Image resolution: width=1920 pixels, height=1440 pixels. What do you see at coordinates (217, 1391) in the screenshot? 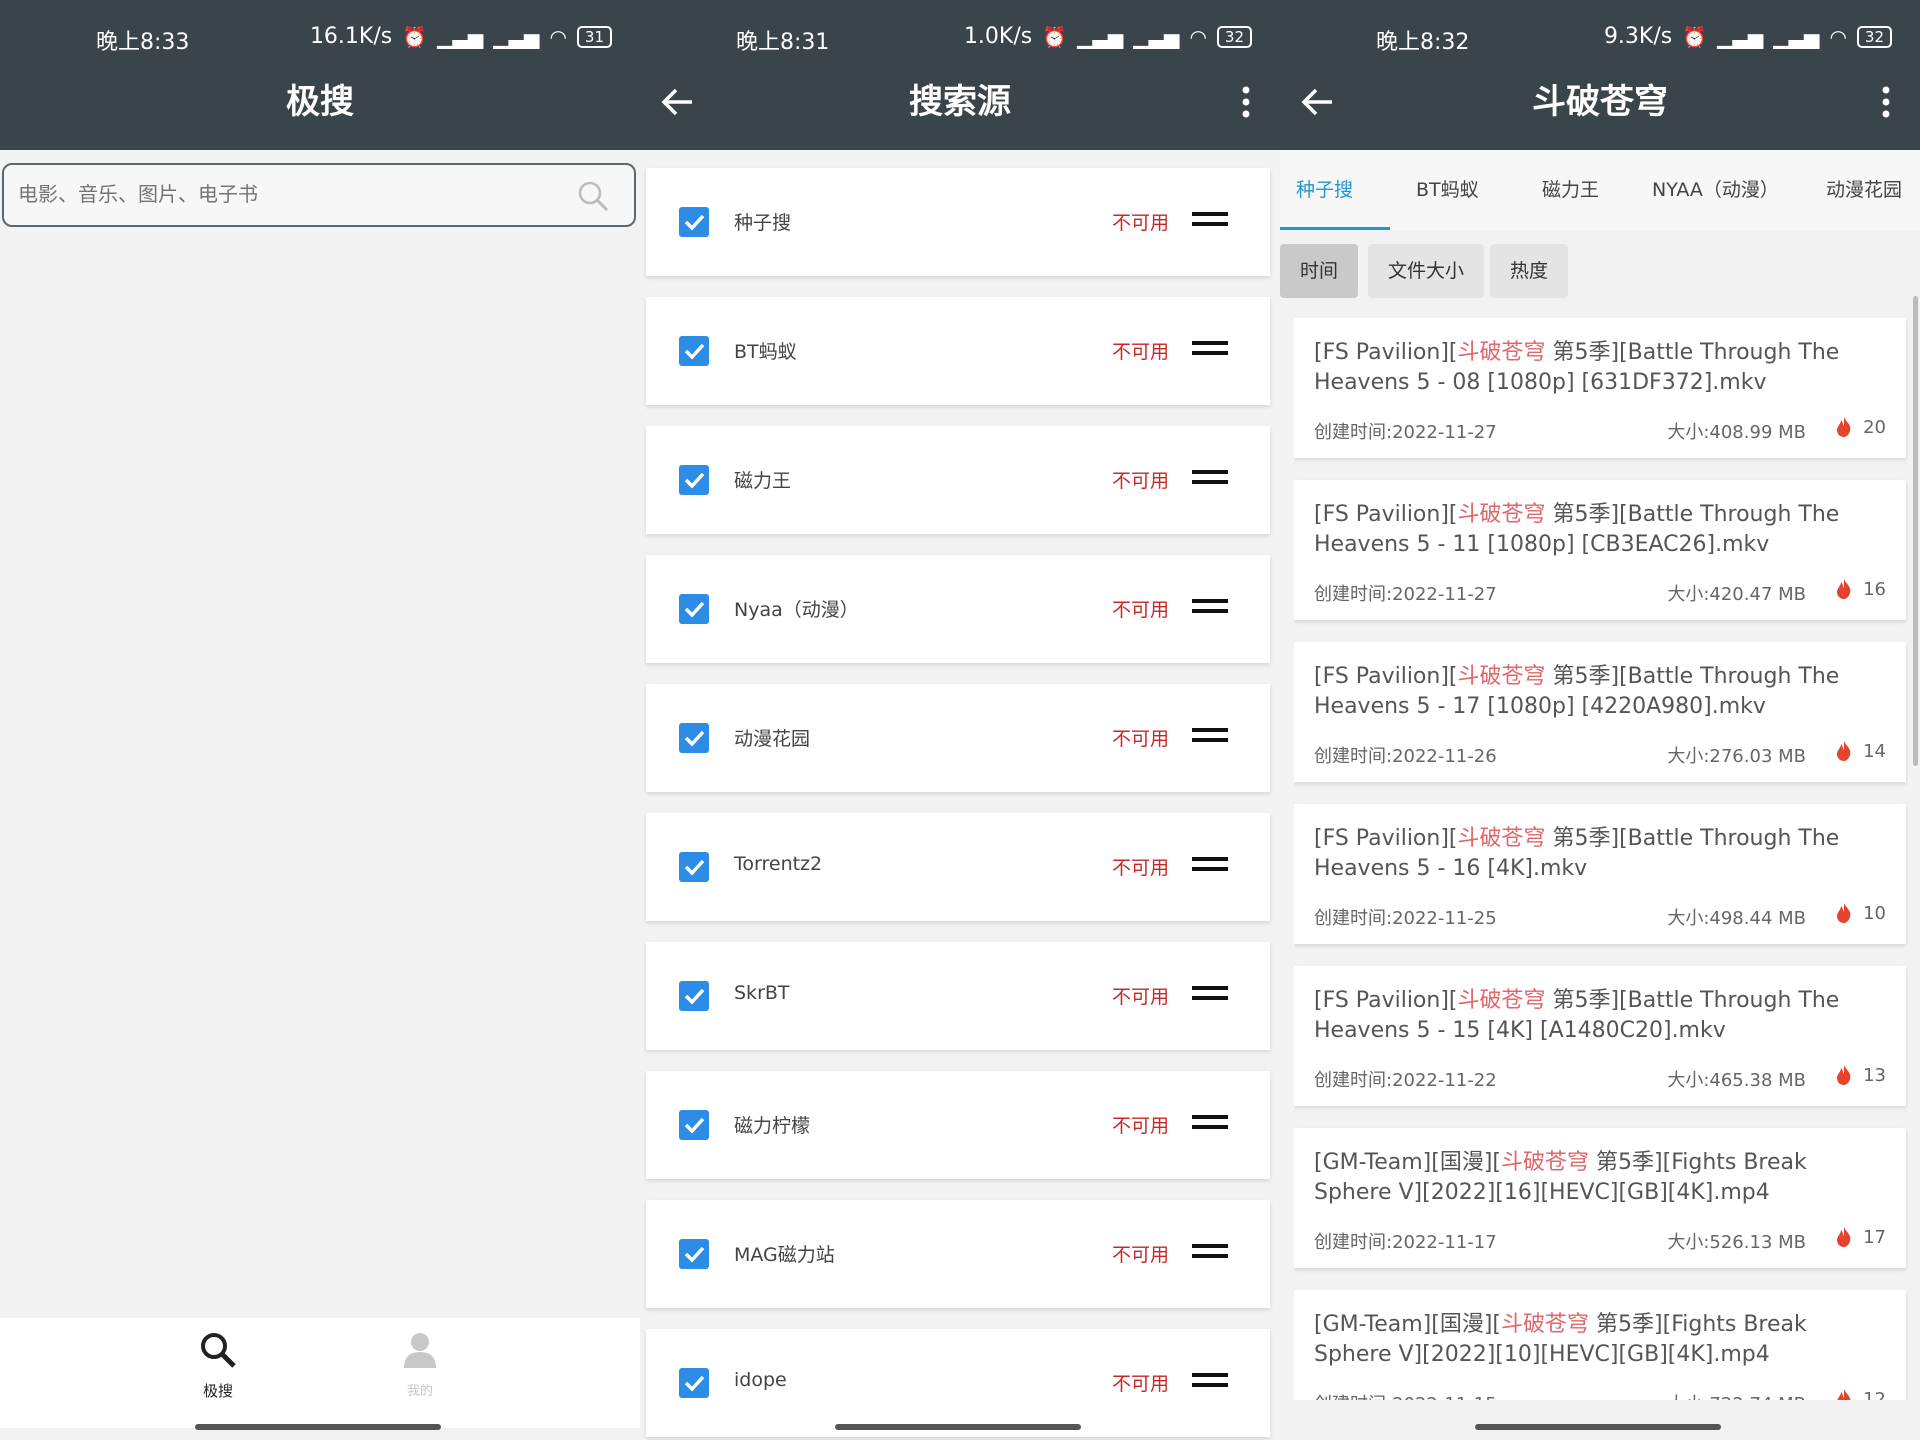
I see `nav-label: 极搜` at bounding box center [217, 1391].